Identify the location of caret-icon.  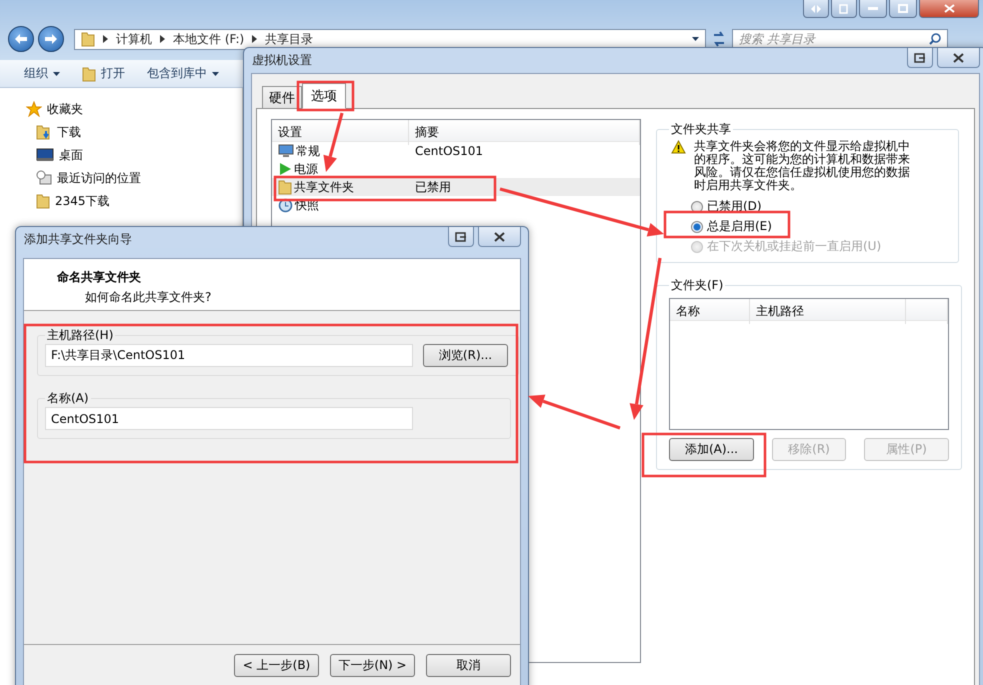
(695, 39).